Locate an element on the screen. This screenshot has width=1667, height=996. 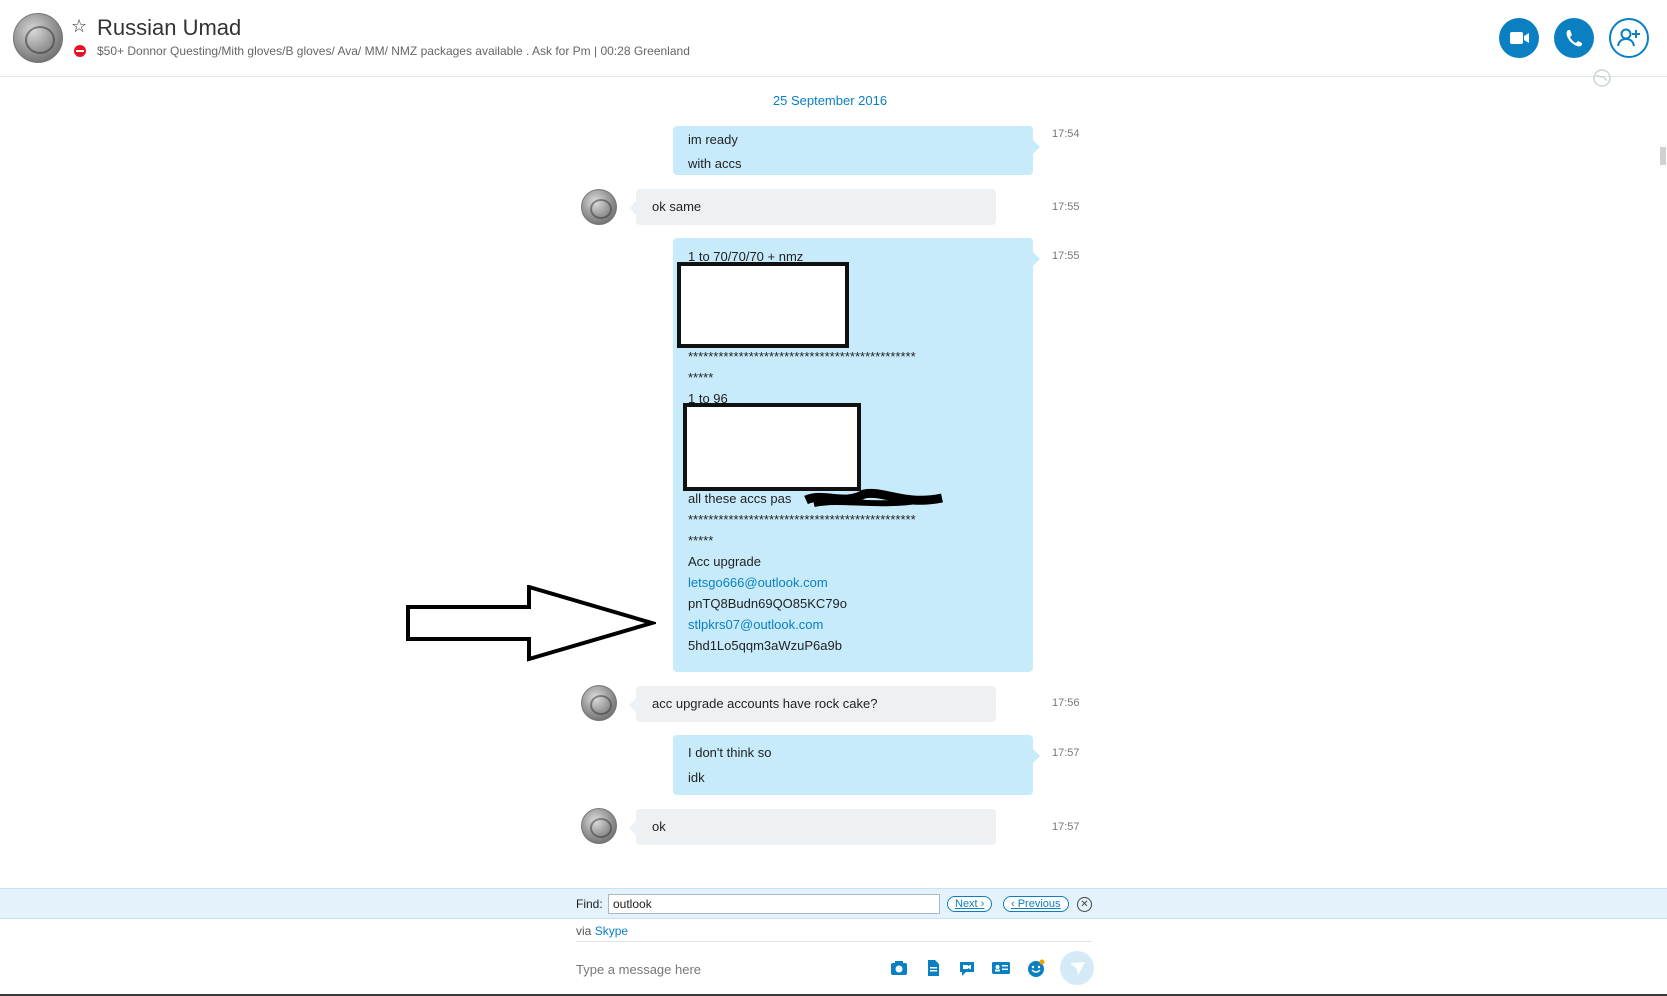
message-text: with accs is located at coordinates (715, 163).